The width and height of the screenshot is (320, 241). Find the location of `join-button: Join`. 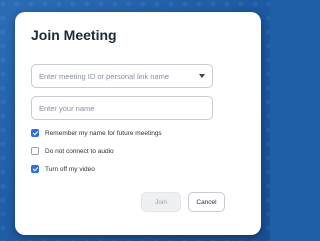

join-button: Join is located at coordinates (161, 202).